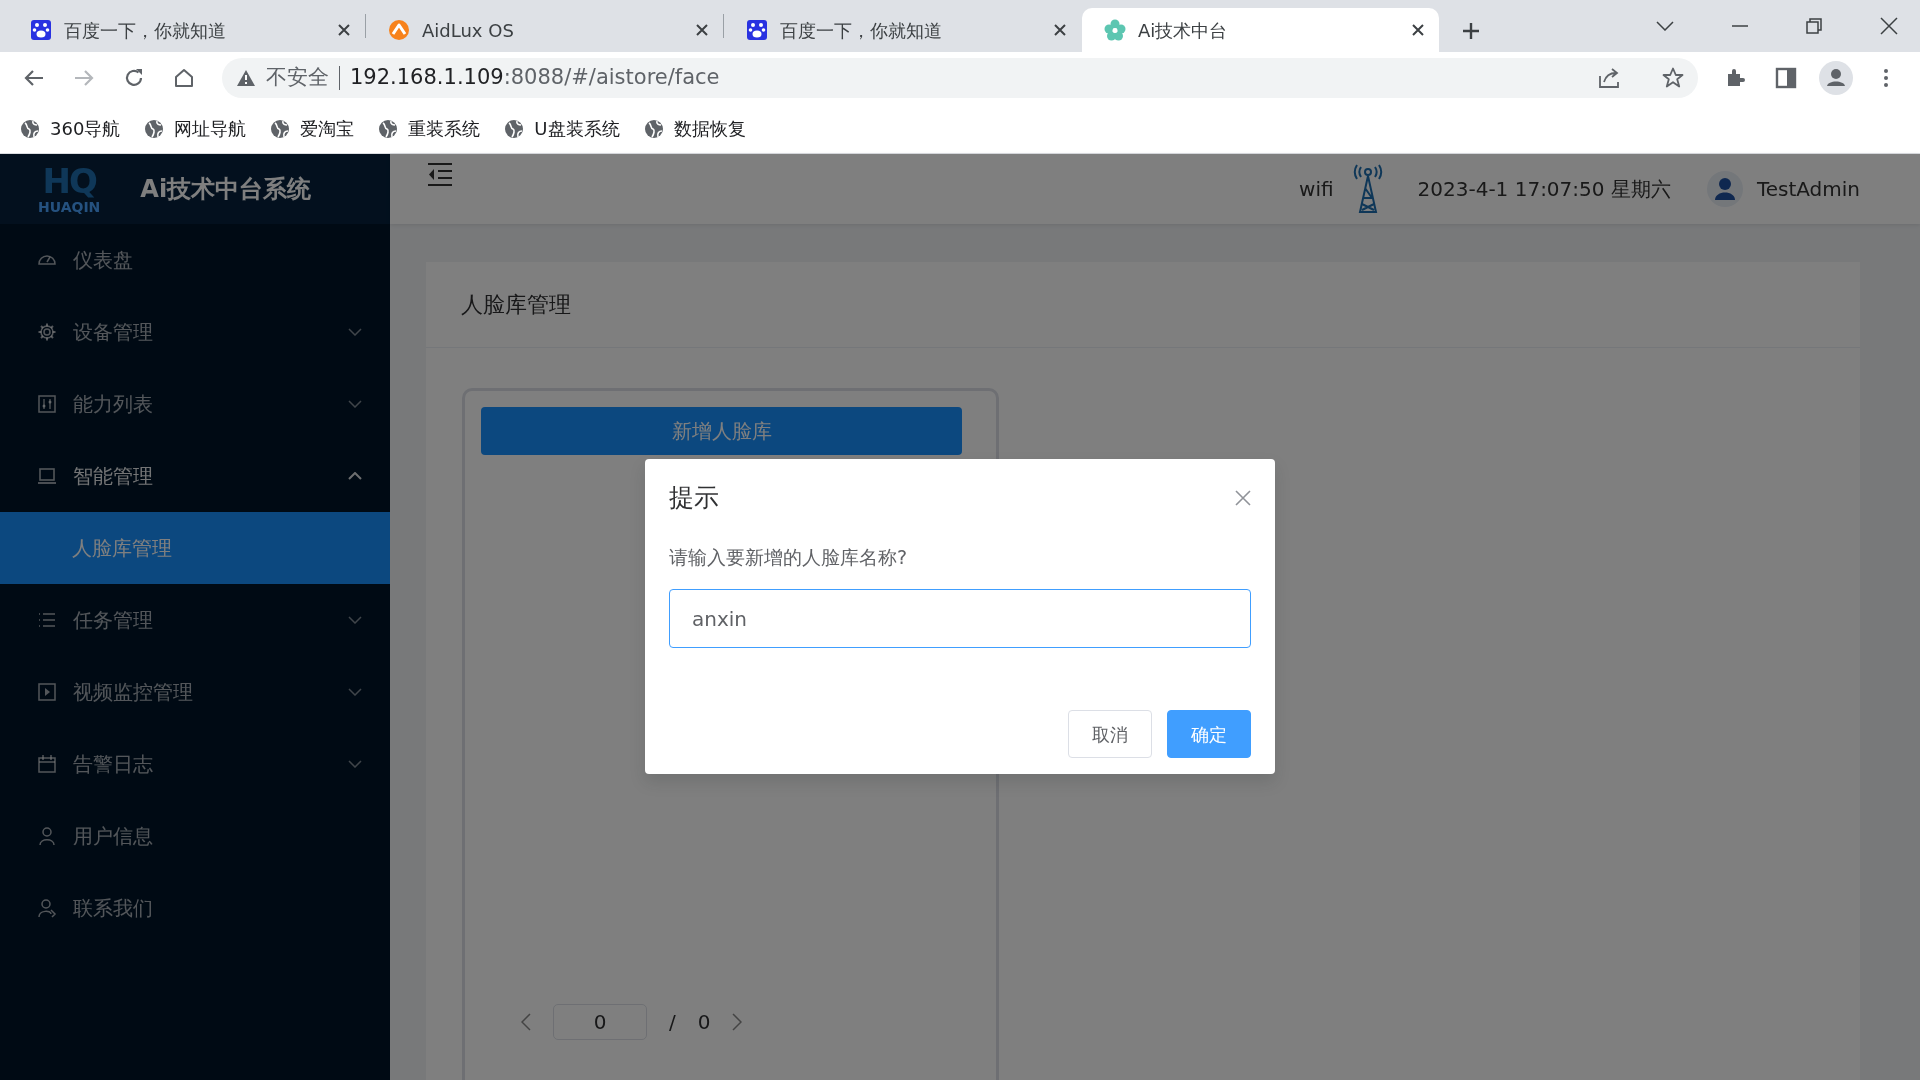 Image resolution: width=1920 pixels, height=1080 pixels. What do you see at coordinates (704, 1022) in the screenshot?
I see `page-total: 0` at bounding box center [704, 1022].